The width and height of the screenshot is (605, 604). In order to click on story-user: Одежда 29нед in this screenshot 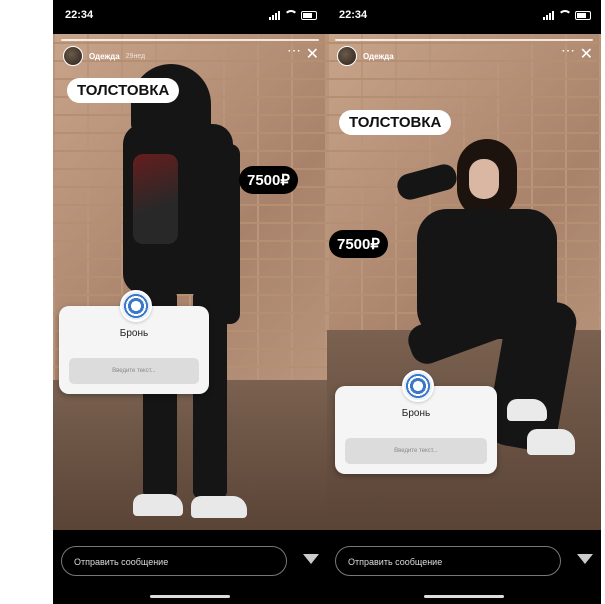, I will do `click(104, 56)`.